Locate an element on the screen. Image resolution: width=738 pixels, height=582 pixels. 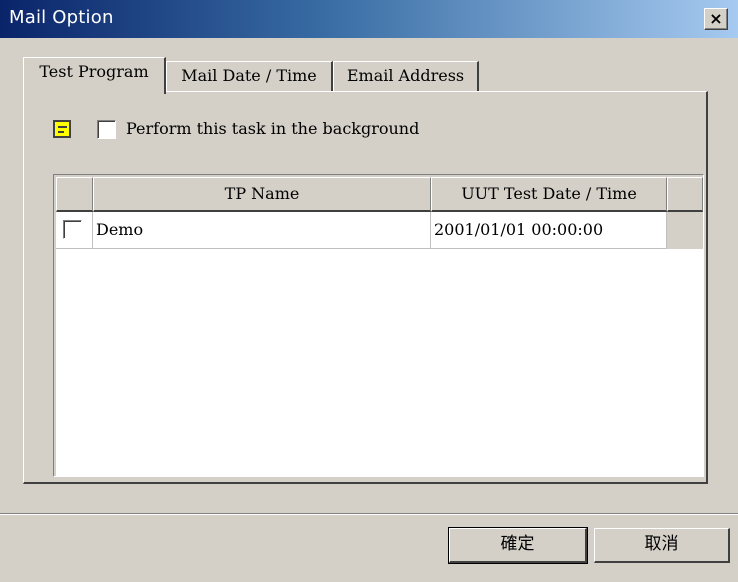
title-bar: Mail Option × is located at coordinates (369, 19).